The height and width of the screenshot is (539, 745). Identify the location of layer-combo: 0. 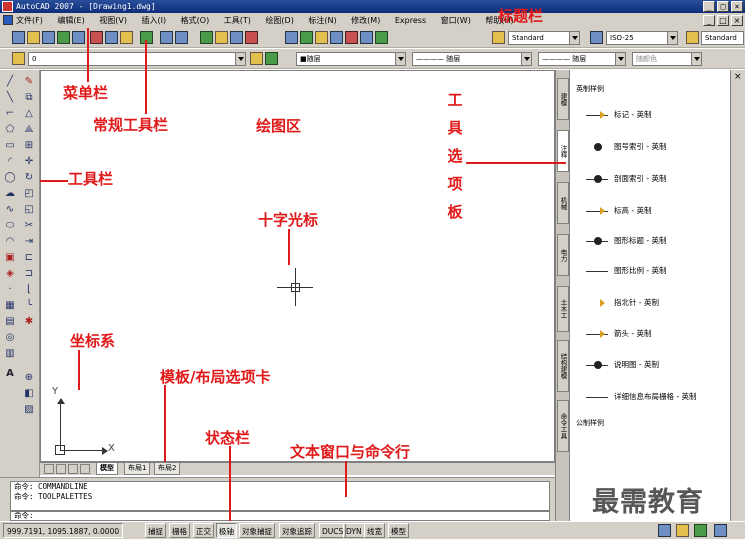
(137, 59).